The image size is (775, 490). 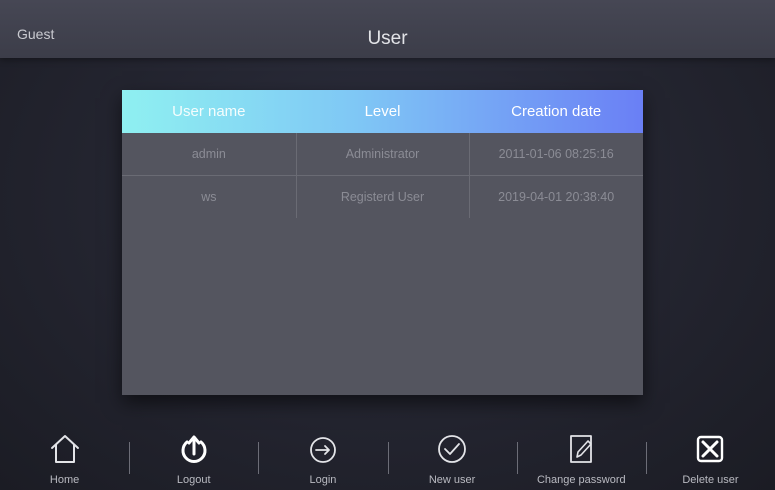 I want to click on home-button: Home, so click(x=64, y=460).